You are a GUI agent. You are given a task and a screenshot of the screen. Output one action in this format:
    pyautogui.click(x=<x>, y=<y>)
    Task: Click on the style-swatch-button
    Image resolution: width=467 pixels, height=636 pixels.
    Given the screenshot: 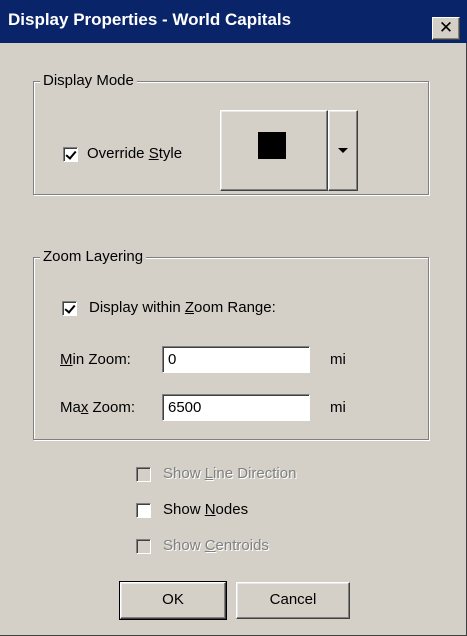 What is the action you would take?
    pyautogui.click(x=274, y=150)
    